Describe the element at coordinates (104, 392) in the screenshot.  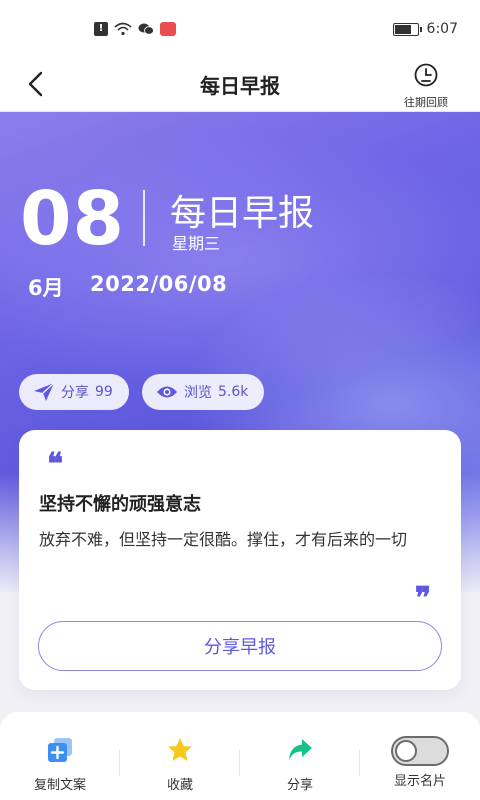
I see `share-count: 99` at that location.